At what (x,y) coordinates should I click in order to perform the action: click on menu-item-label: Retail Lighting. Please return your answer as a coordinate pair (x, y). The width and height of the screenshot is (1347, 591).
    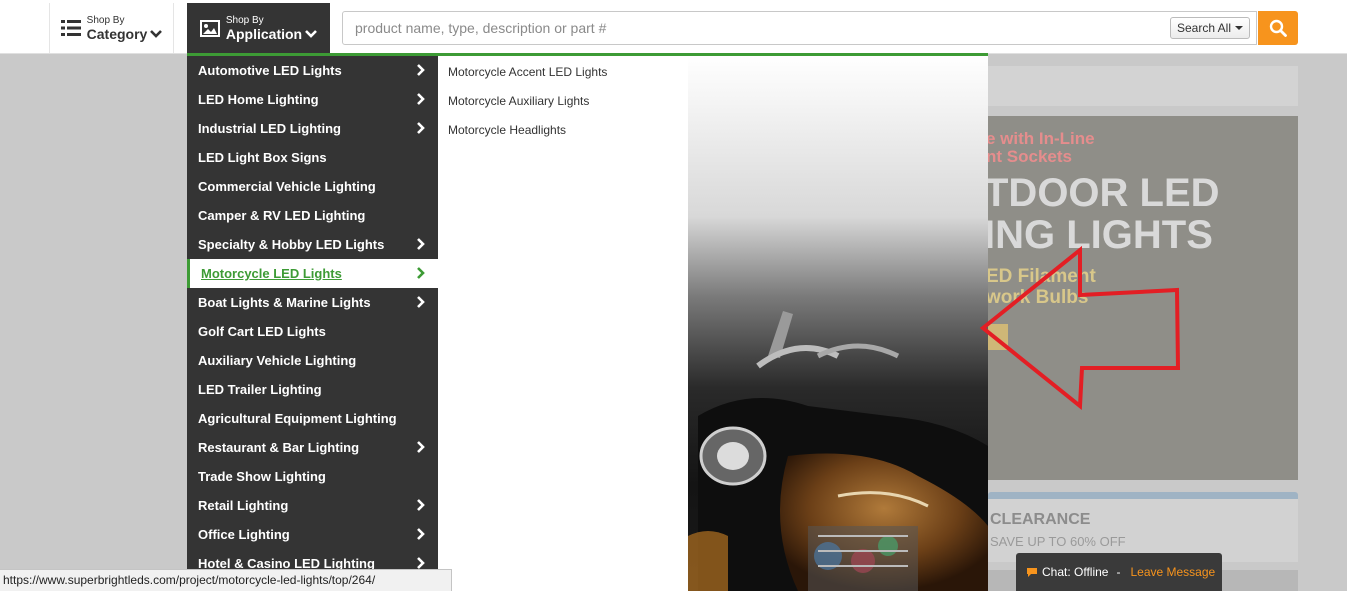
    Looking at the image, I should click on (243, 505).